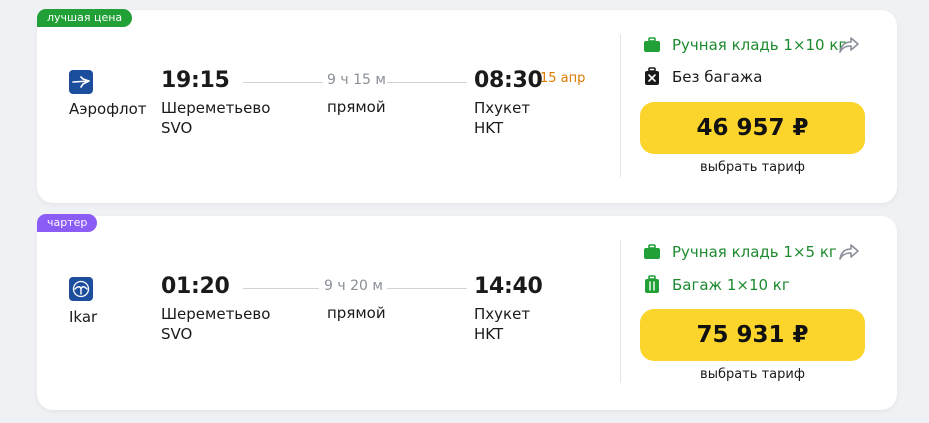 The width and height of the screenshot is (929, 423). I want to click on airline-name: Аэрофлот, so click(108, 109).